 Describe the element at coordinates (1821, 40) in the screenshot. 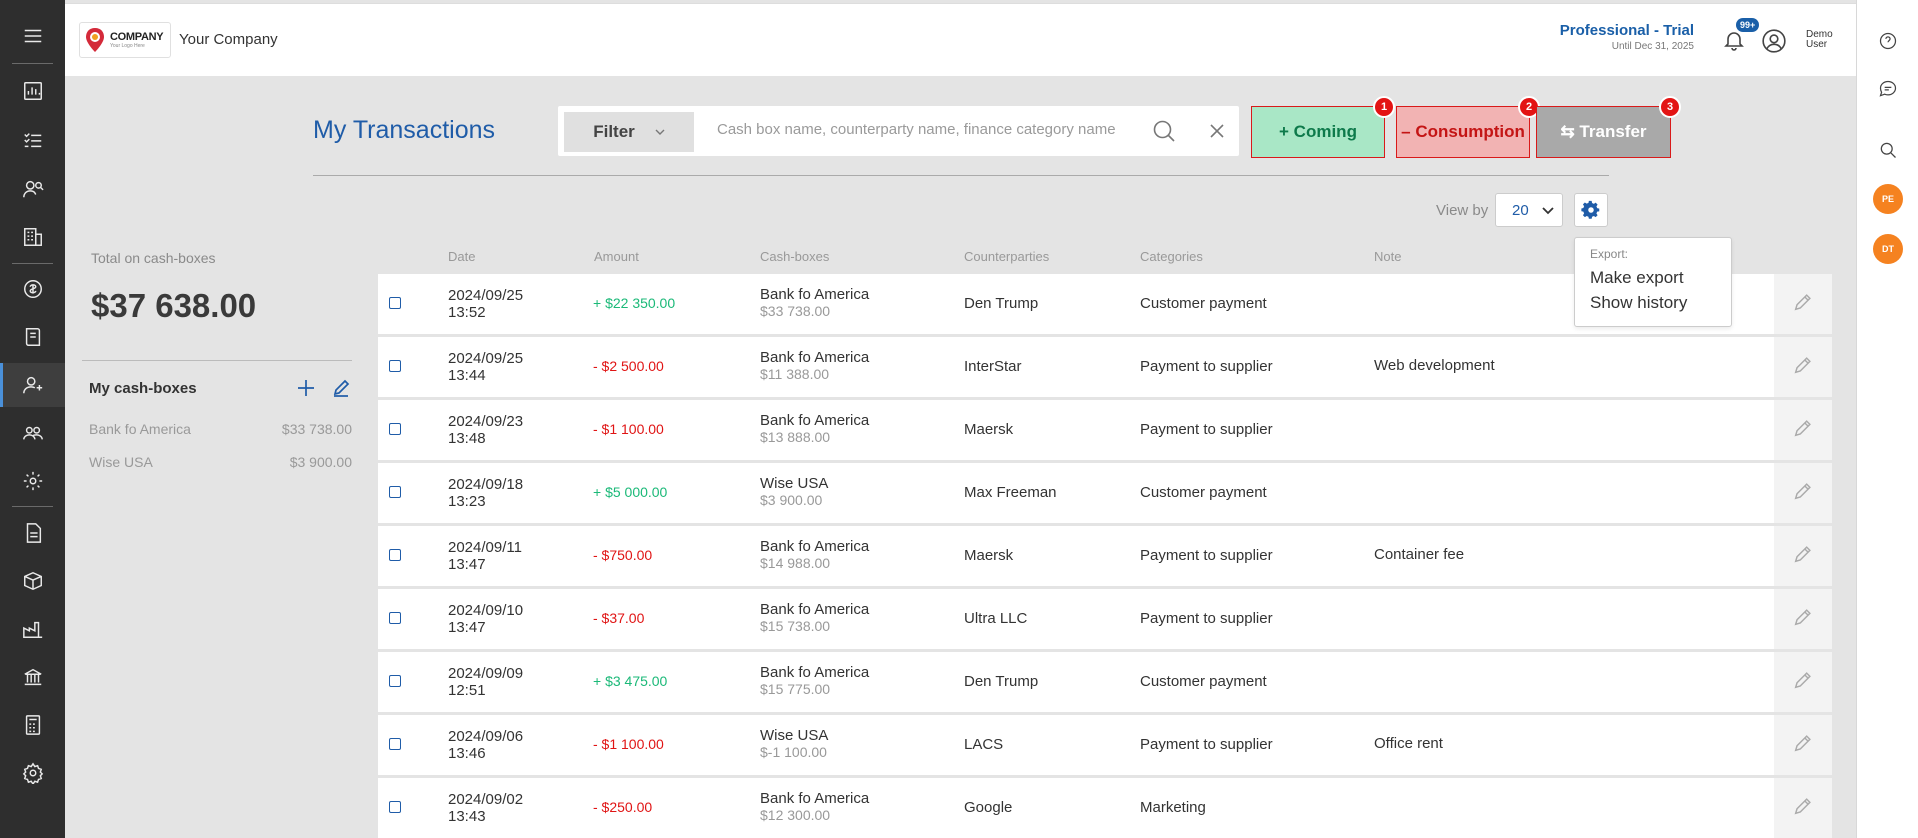

I see `user-name: Demo User` at that location.